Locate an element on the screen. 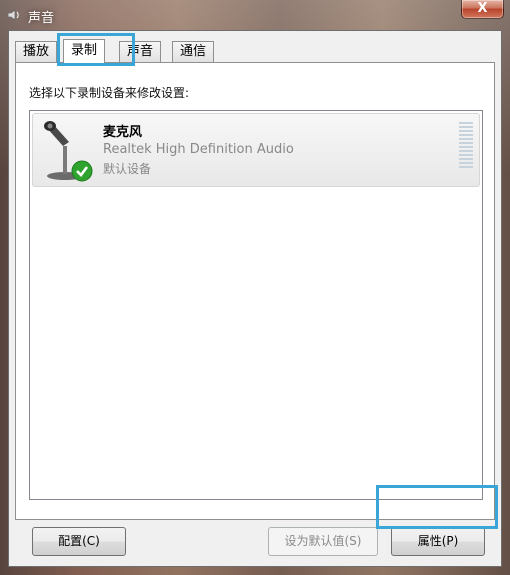  device-status: 默认设备 is located at coordinates (127, 169).